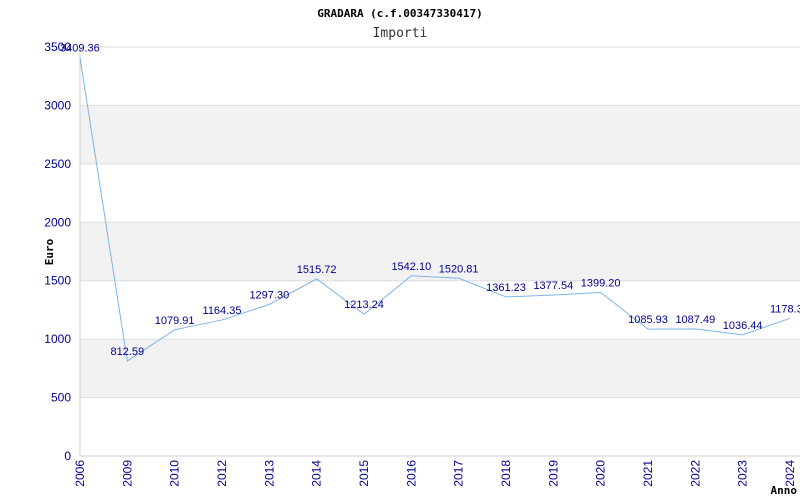 The image size is (800, 500). What do you see at coordinates (601, 473) in the screenshot?
I see `x-tick-label: 2020` at bounding box center [601, 473].